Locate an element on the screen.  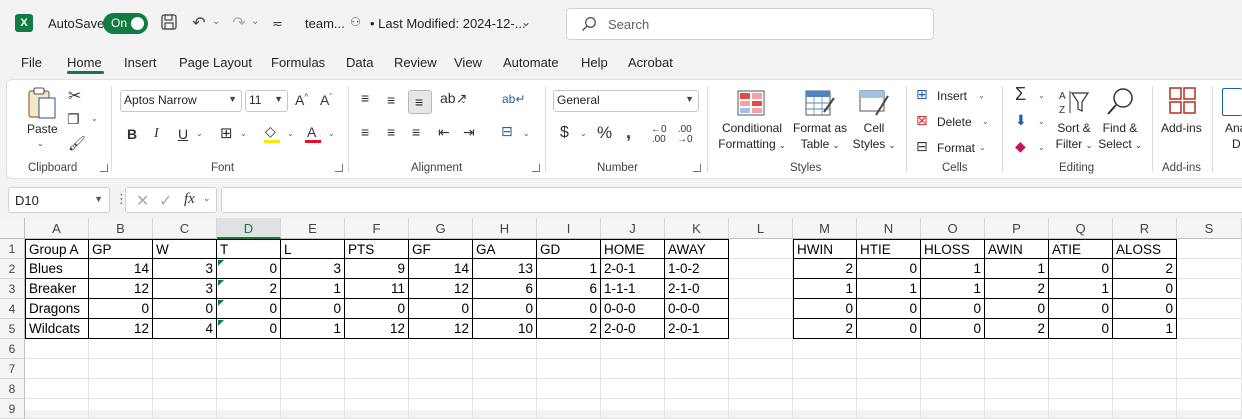
fill-icon: ⬇ is located at coordinates (1021, 120).